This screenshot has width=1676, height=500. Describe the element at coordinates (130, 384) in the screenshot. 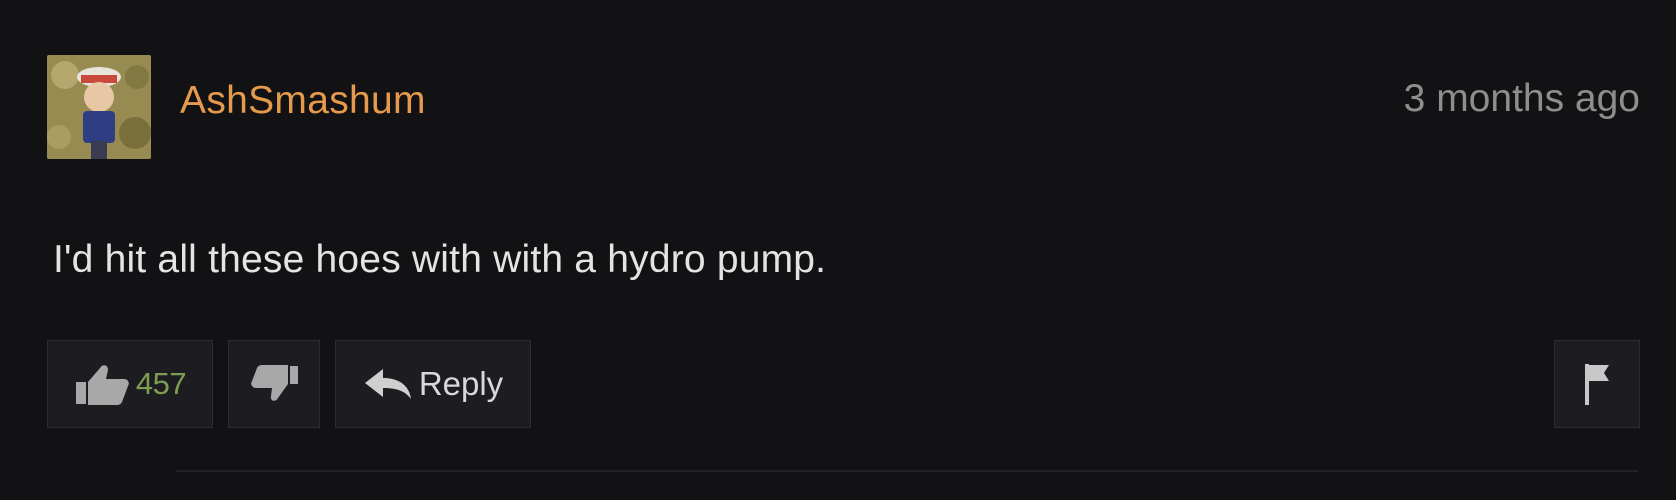

I see `like-button: 457` at that location.